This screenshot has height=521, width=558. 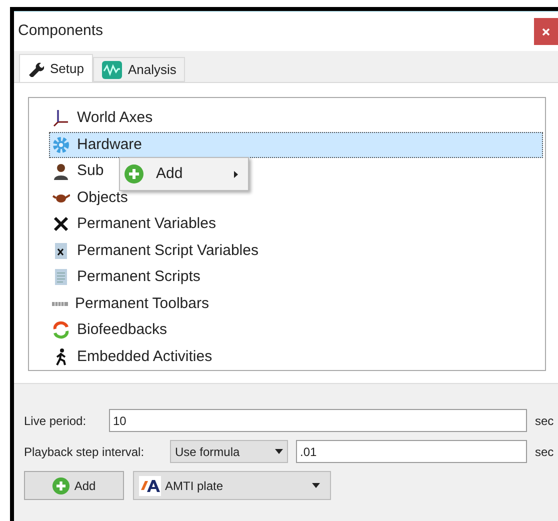 What do you see at coordinates (78, 171) in the screenshot?
I see `tree-item: Sub` at bounding box center [78, 171].